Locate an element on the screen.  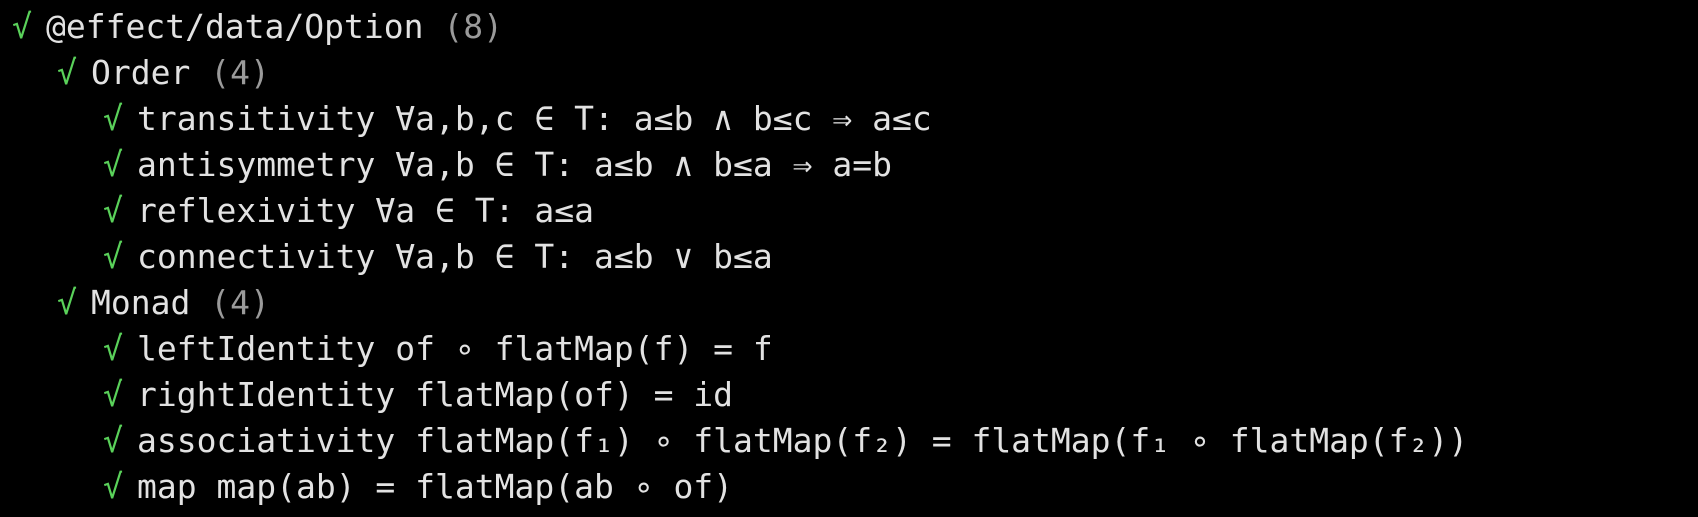
test-name: connectivity is located at coordinates (256, 256).